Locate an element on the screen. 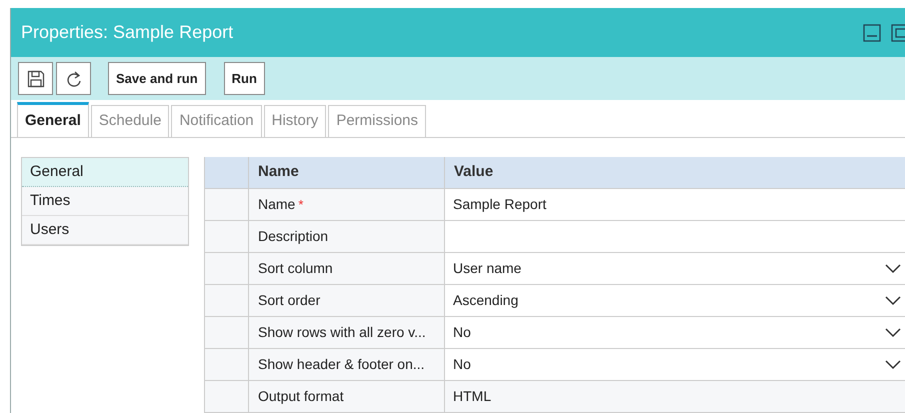 The height and width of the screenshot is (413, 905). column-header: Name is located at coordinates (347, 172).